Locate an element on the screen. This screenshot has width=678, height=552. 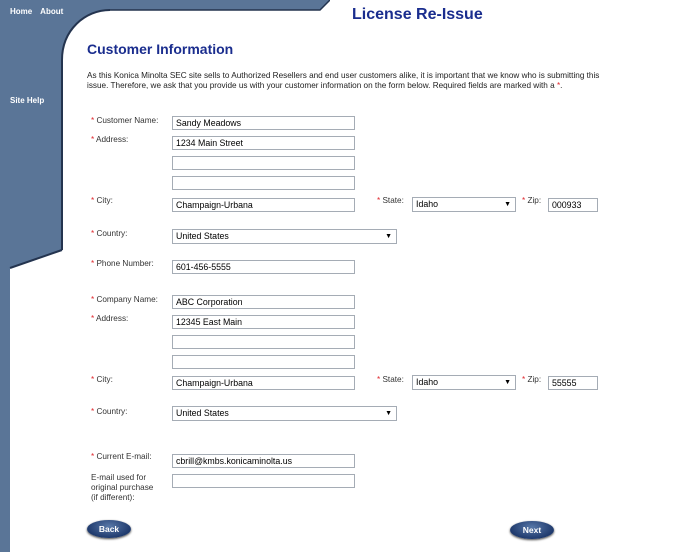
customer-state-select: Idaho ▼ is located at coordinates (464, 204).